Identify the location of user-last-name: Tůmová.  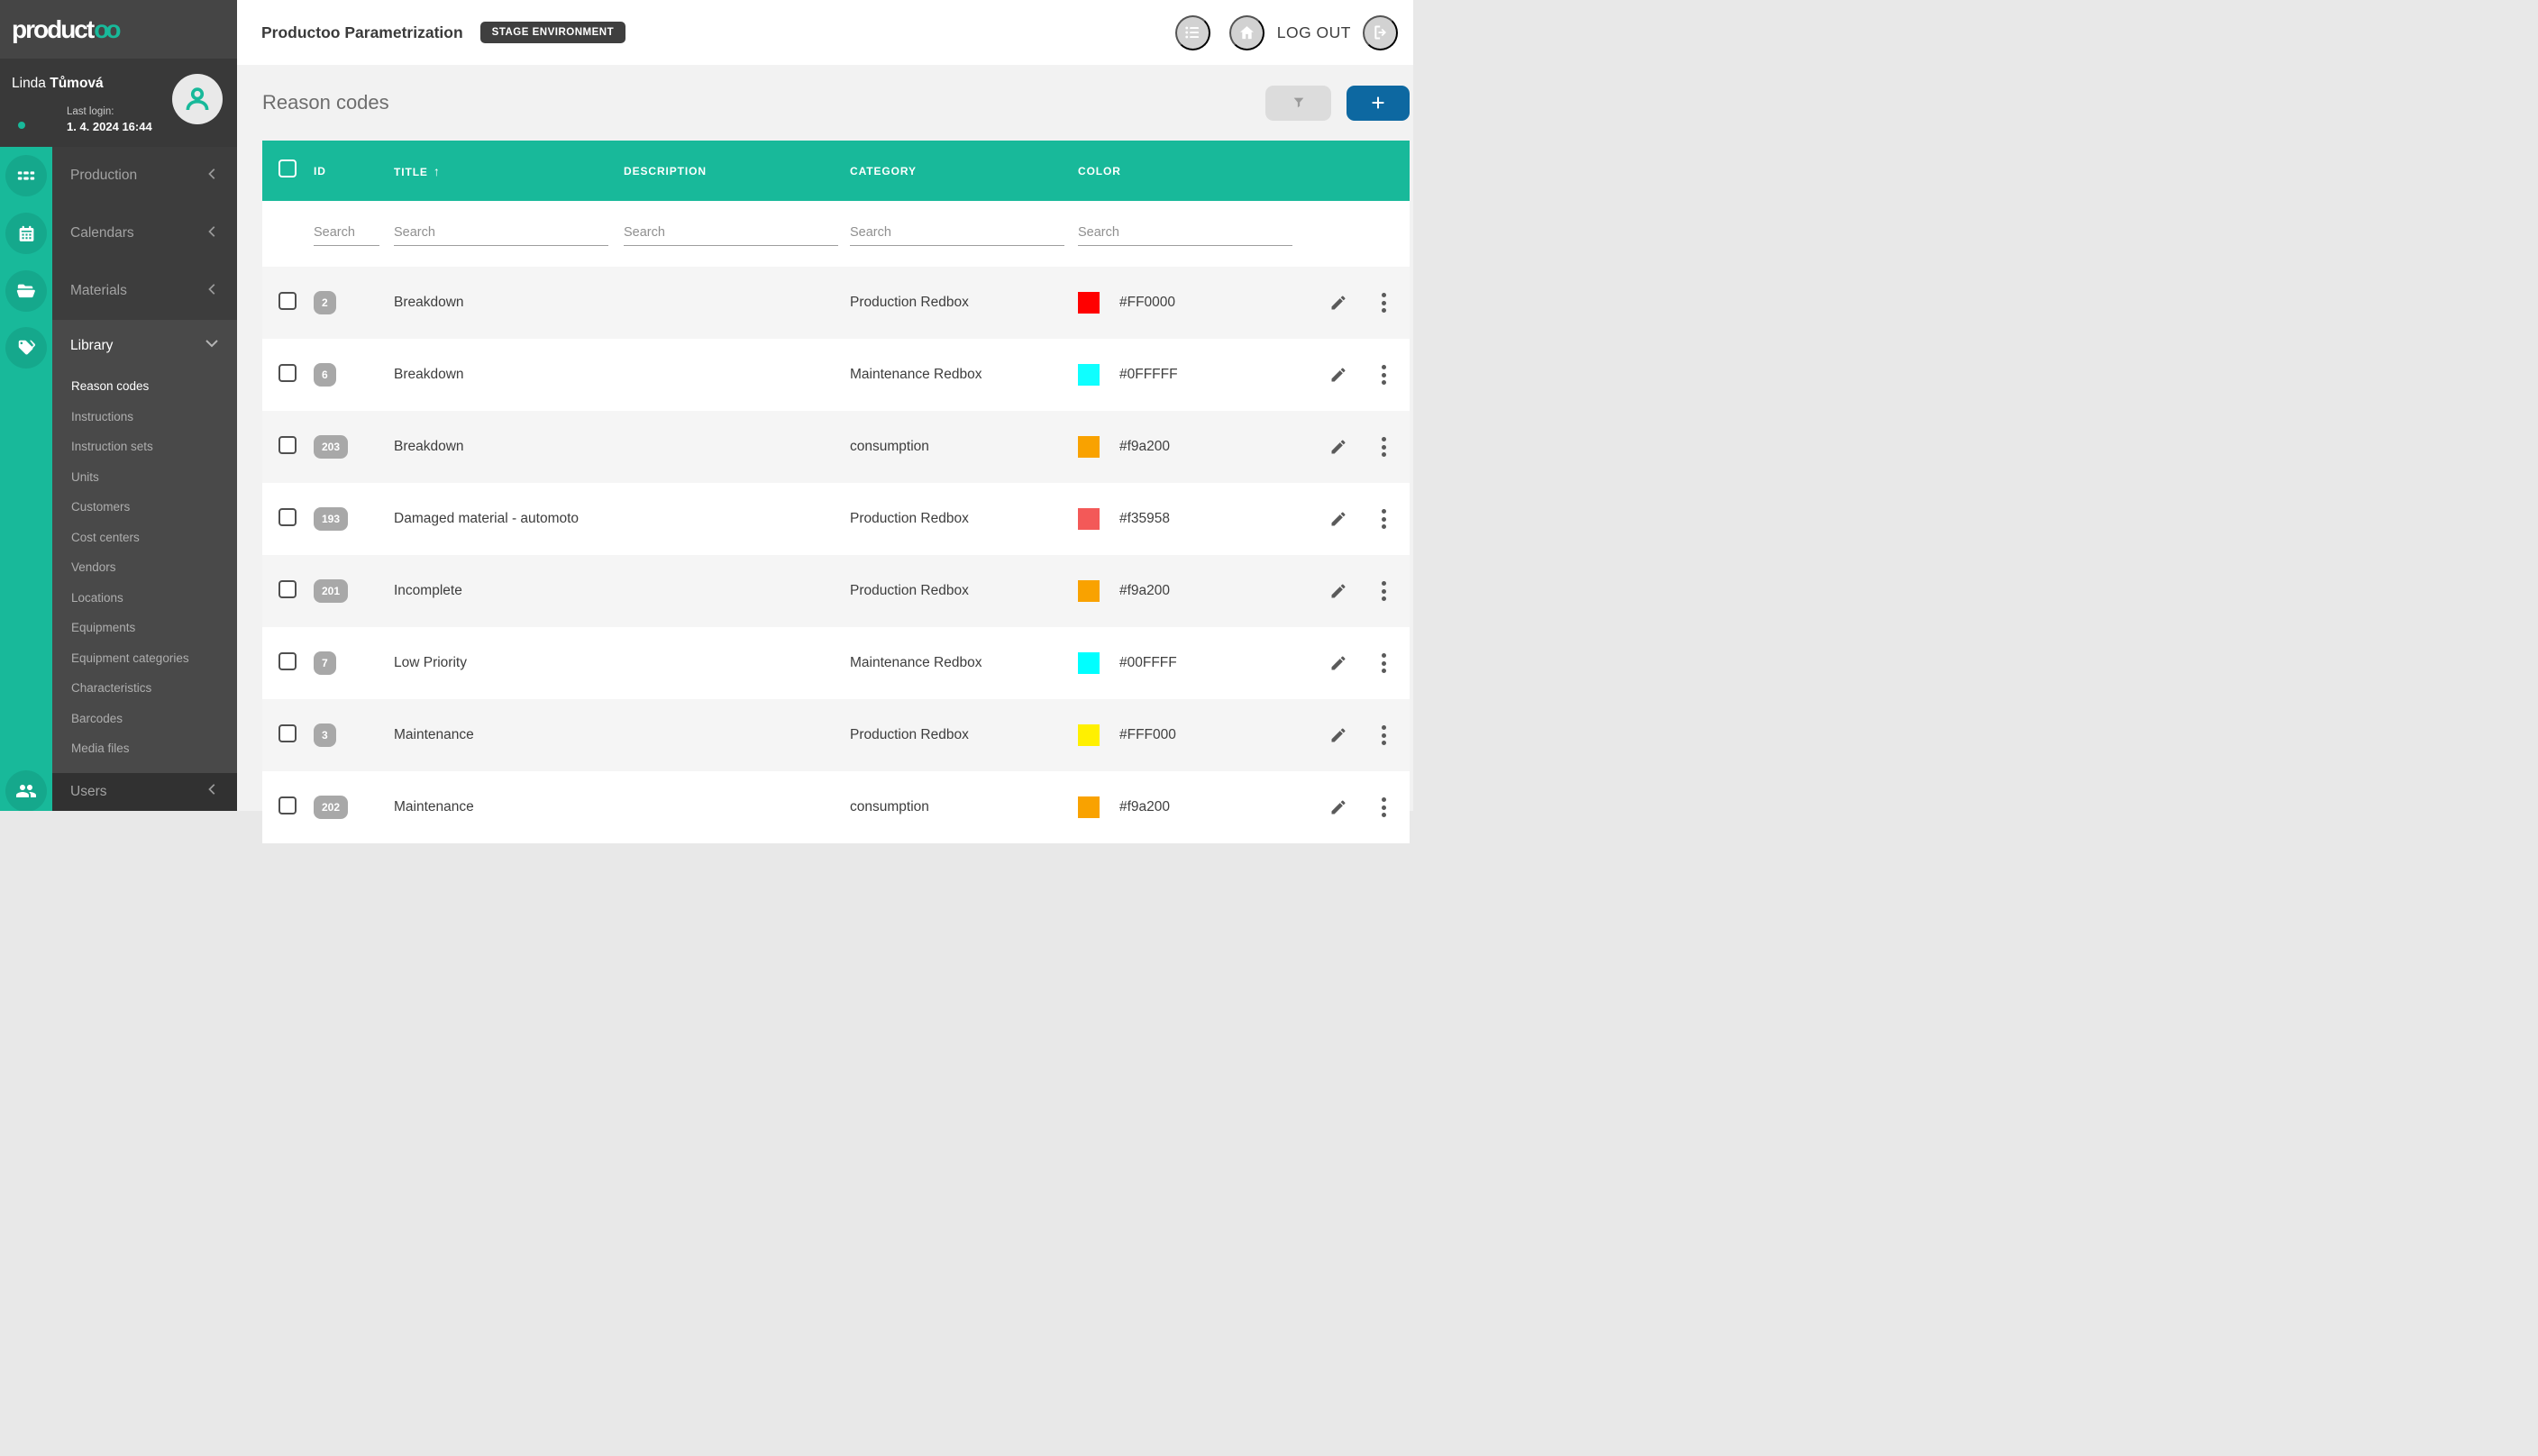
(77, 83).